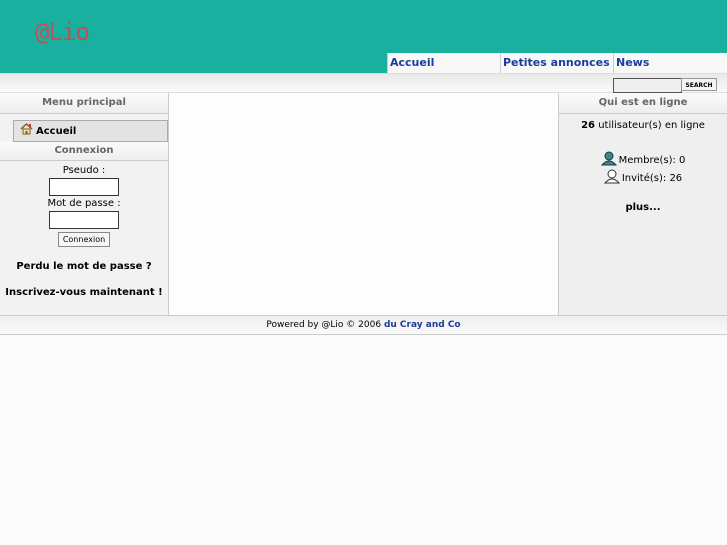 The width and height of the screenshot is (727, 545). What do you see at coordinates (670, 63) in the screenshot?
I see `nav-news: News` at bounding box center [670, 63].